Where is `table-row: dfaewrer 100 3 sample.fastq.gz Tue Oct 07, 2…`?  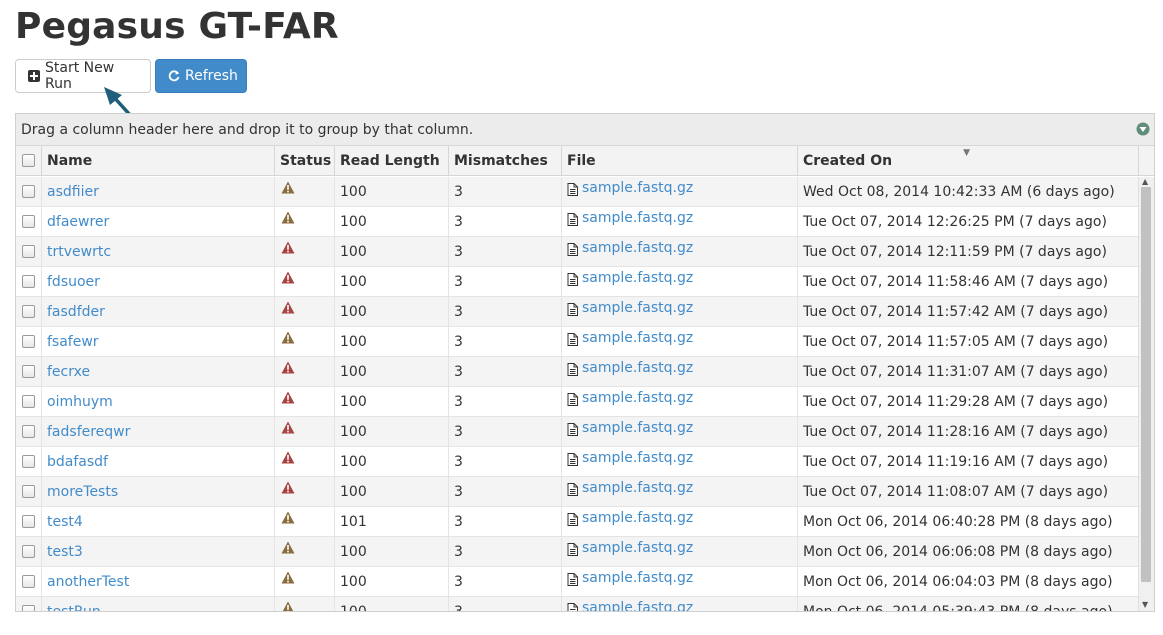 table-row: dfaewrer 100 3 sample.fastq.gz Tue Oct 07, 2… is located at coordinates (585, 222).